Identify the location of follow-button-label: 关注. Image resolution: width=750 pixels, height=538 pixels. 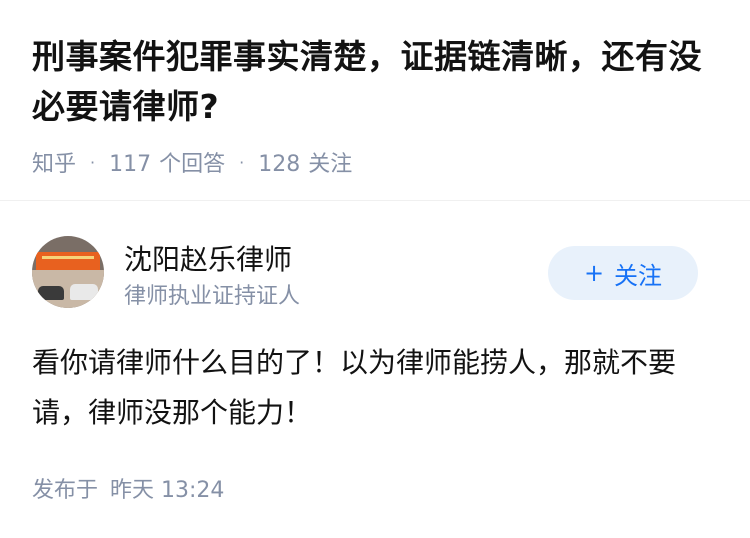
(638, 275).